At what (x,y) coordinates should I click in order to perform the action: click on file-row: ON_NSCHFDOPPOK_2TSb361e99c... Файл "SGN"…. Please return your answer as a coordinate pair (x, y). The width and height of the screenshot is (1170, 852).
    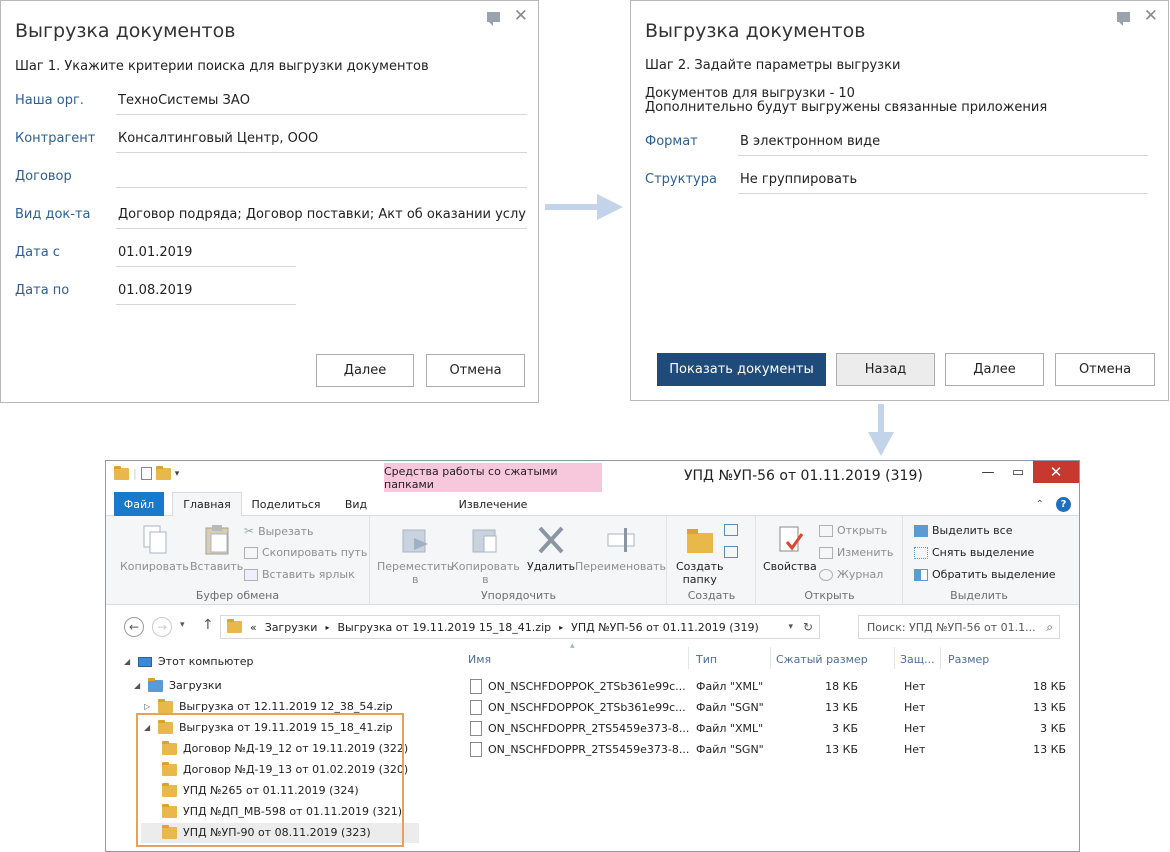
    Looking at the image, I should click on (766, 708).